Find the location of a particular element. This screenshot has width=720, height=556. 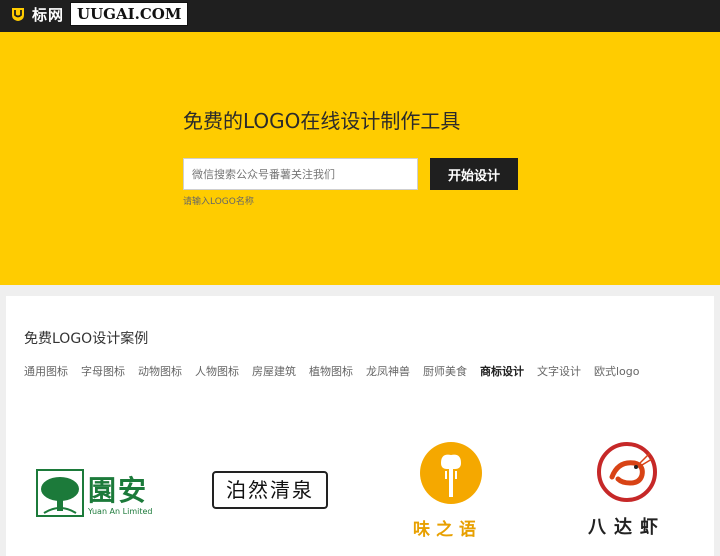

logo-text: 八达虾 is located at coordinates (627, 527).